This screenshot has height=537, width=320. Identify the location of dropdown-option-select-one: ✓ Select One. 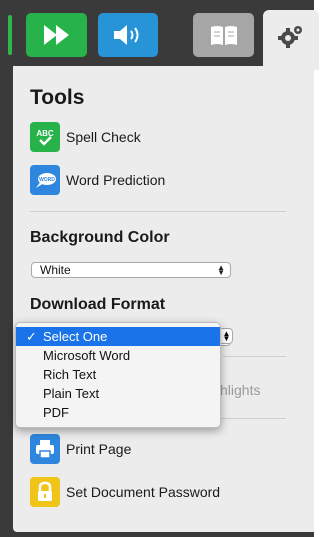
(118, 336).